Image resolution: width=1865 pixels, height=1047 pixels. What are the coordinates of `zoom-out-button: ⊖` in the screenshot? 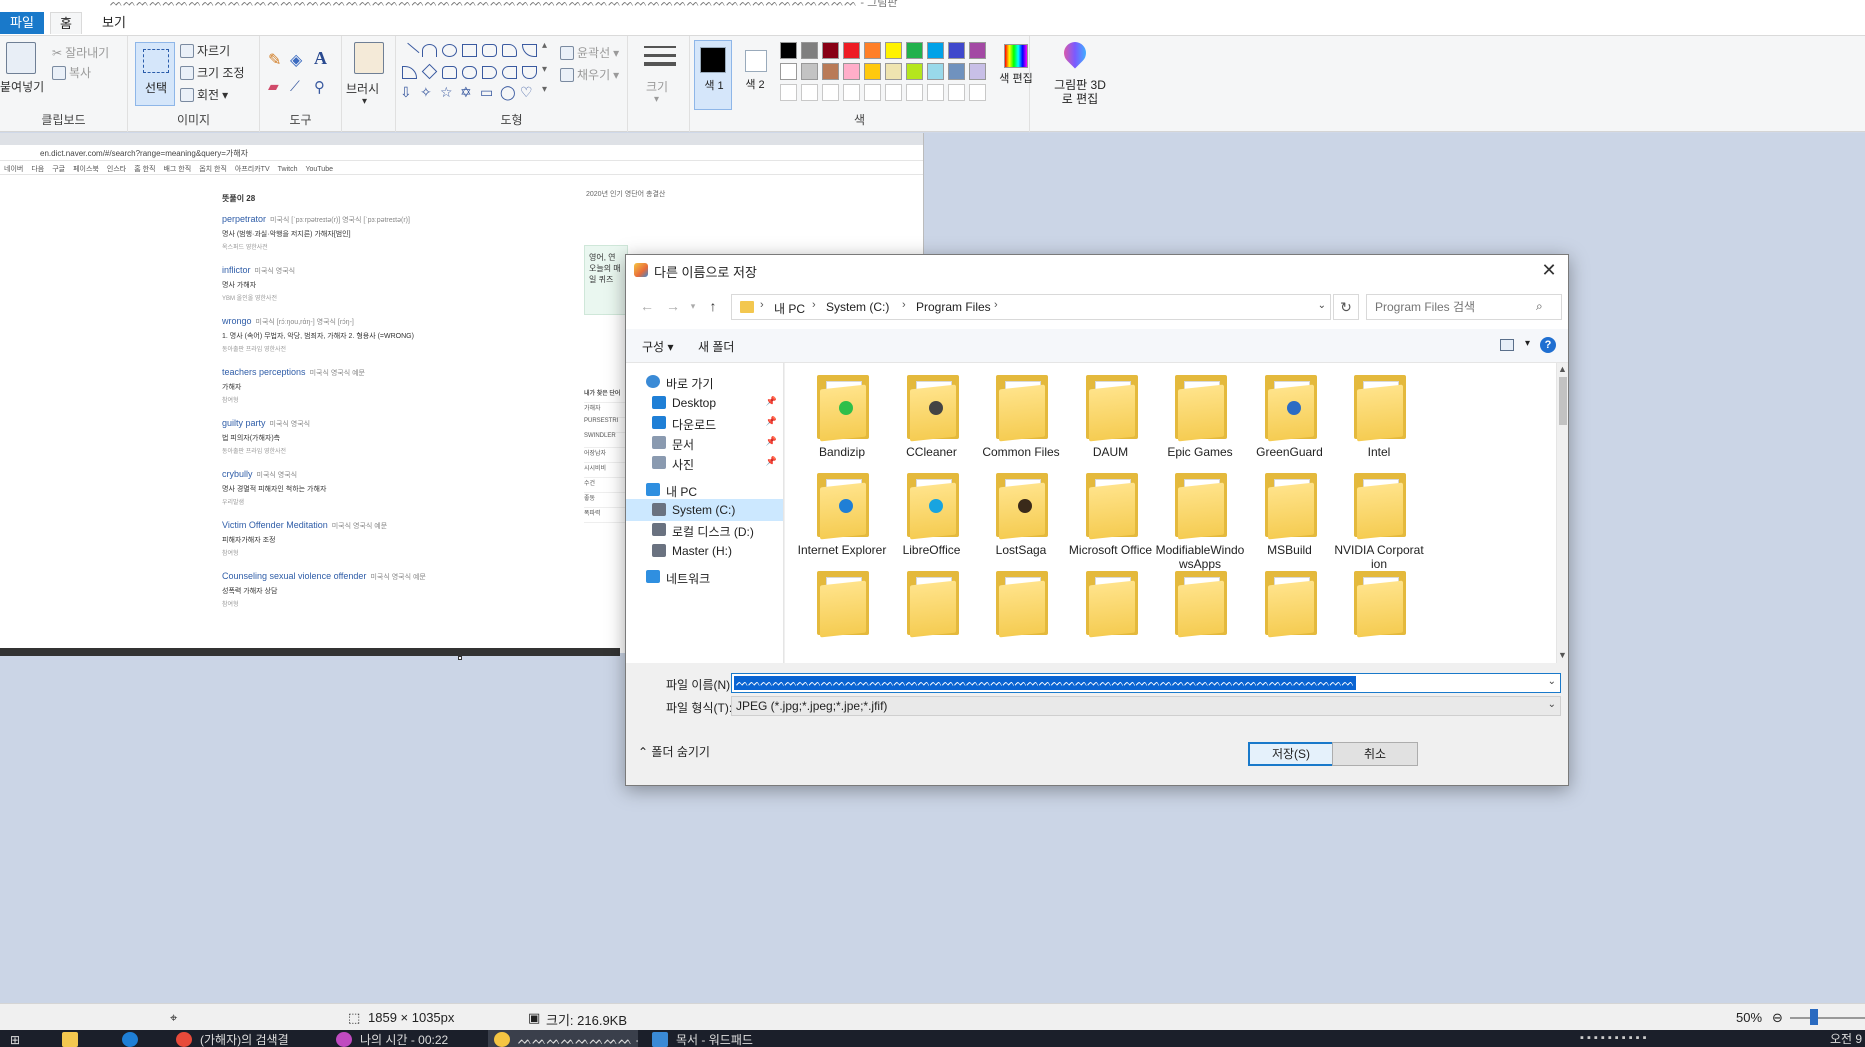 It's located at (1777, 1018).